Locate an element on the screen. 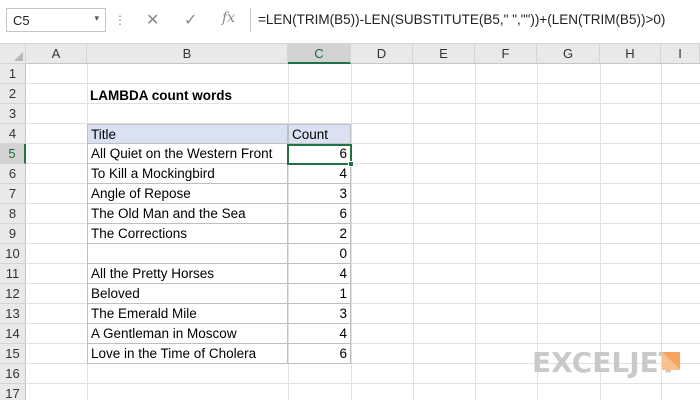 The image size is (700, 400). title-cell: Angle of Repose is located at coordinates (187, 194).